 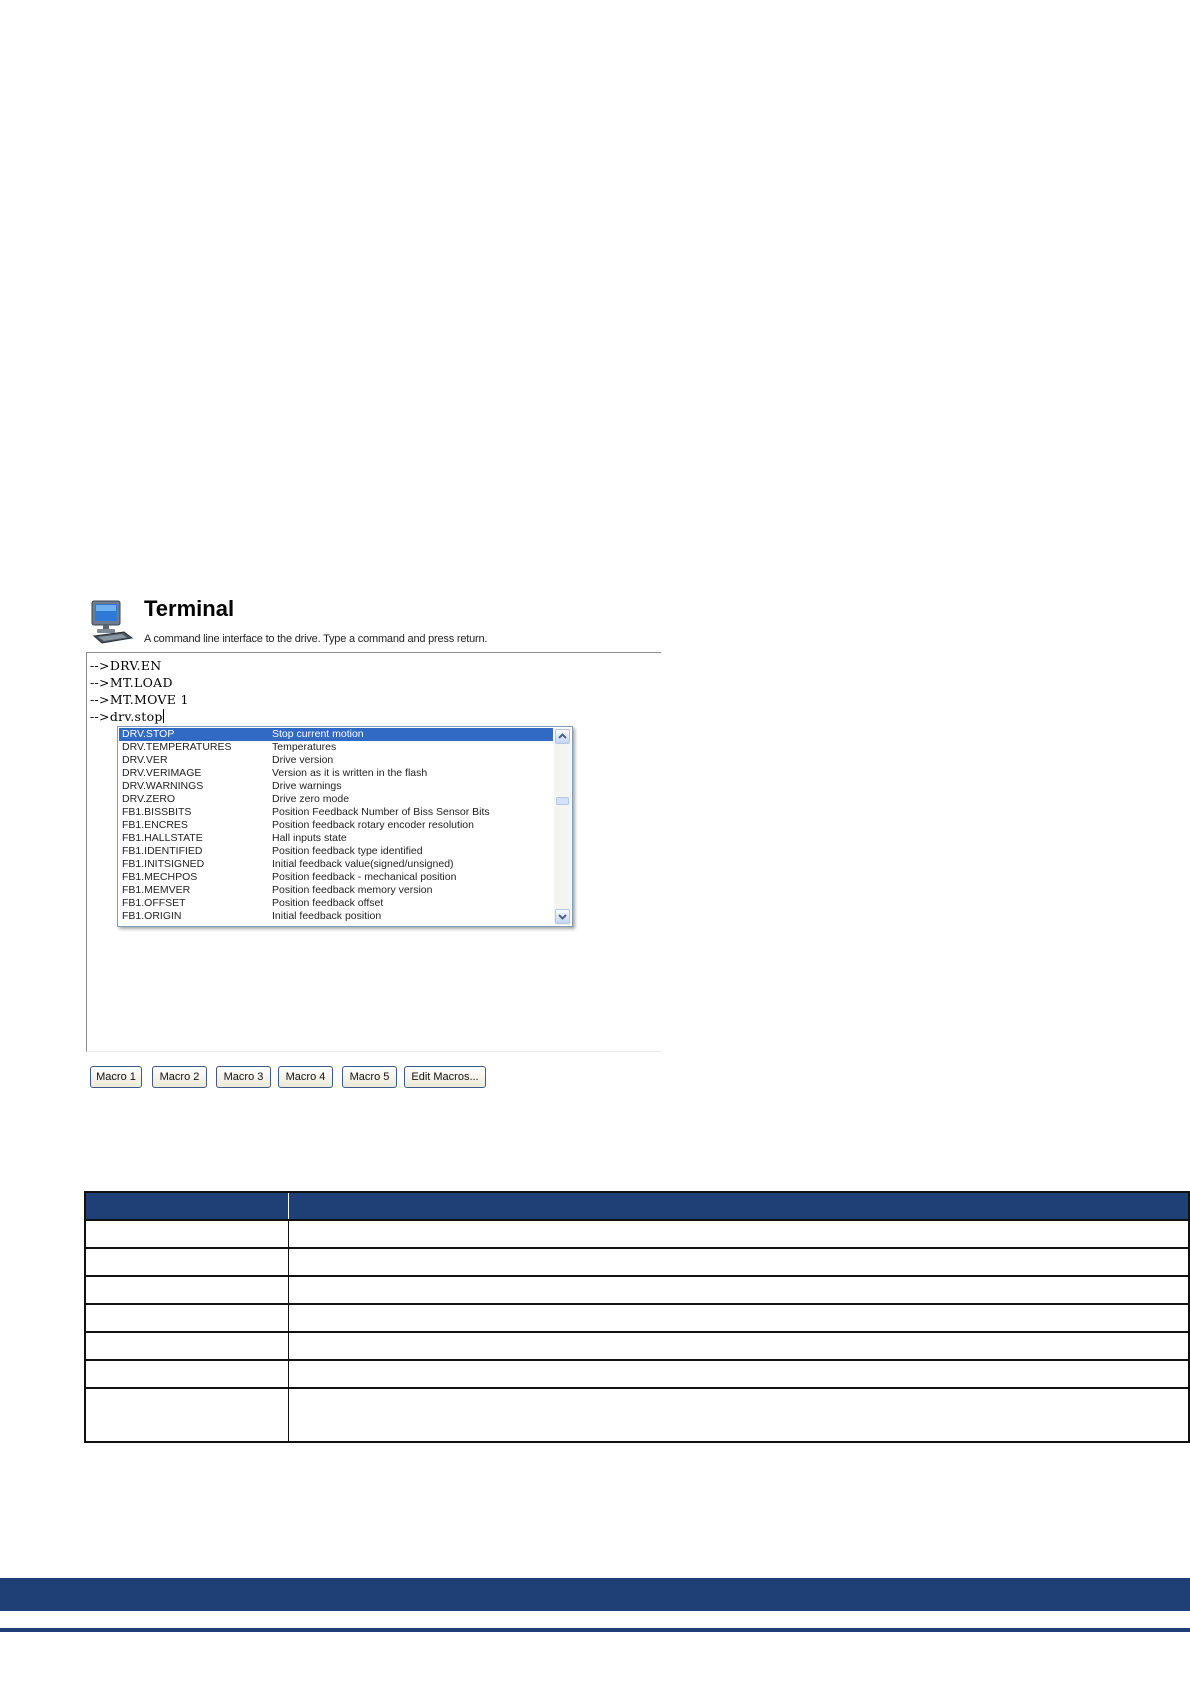 What do you see at coordinates (243, 1077) in the screenshot?
I see `macro-3-button: Macro 3` at bounding box center [243, 1077].